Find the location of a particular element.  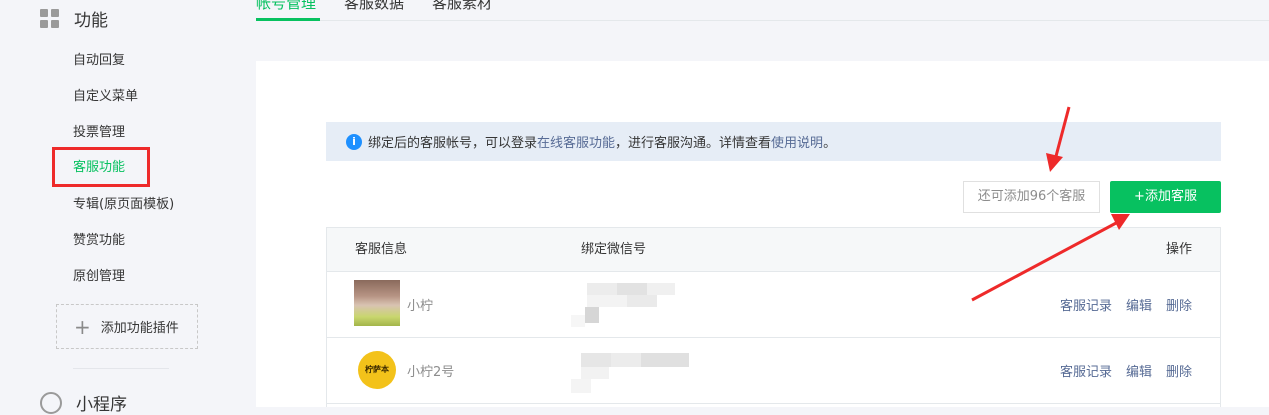

notice-text-middle: ，进行客服沟通。详情查看 is located at coordinates (693, 143).